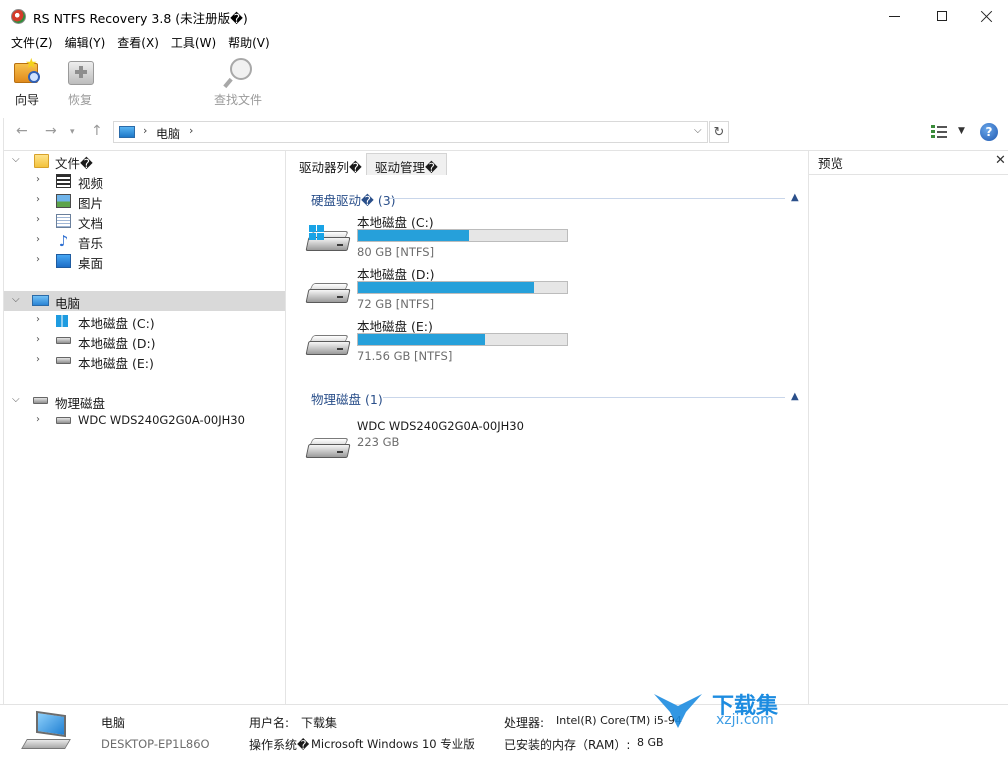 The width and height of the screenshot is (1008, 757). What do you see at coordinates (144, 221) in the screenshot?
I see `tree-item-documents: › 文档` at bounding box center [144, 221].